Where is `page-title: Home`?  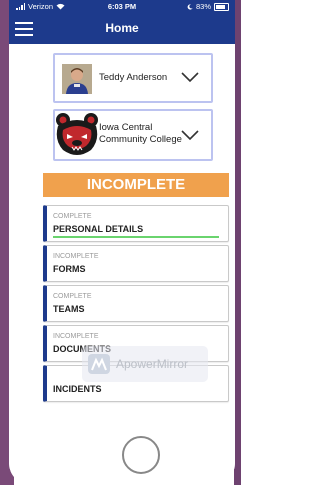 page-title: Home is located at coordinates (122, 28).